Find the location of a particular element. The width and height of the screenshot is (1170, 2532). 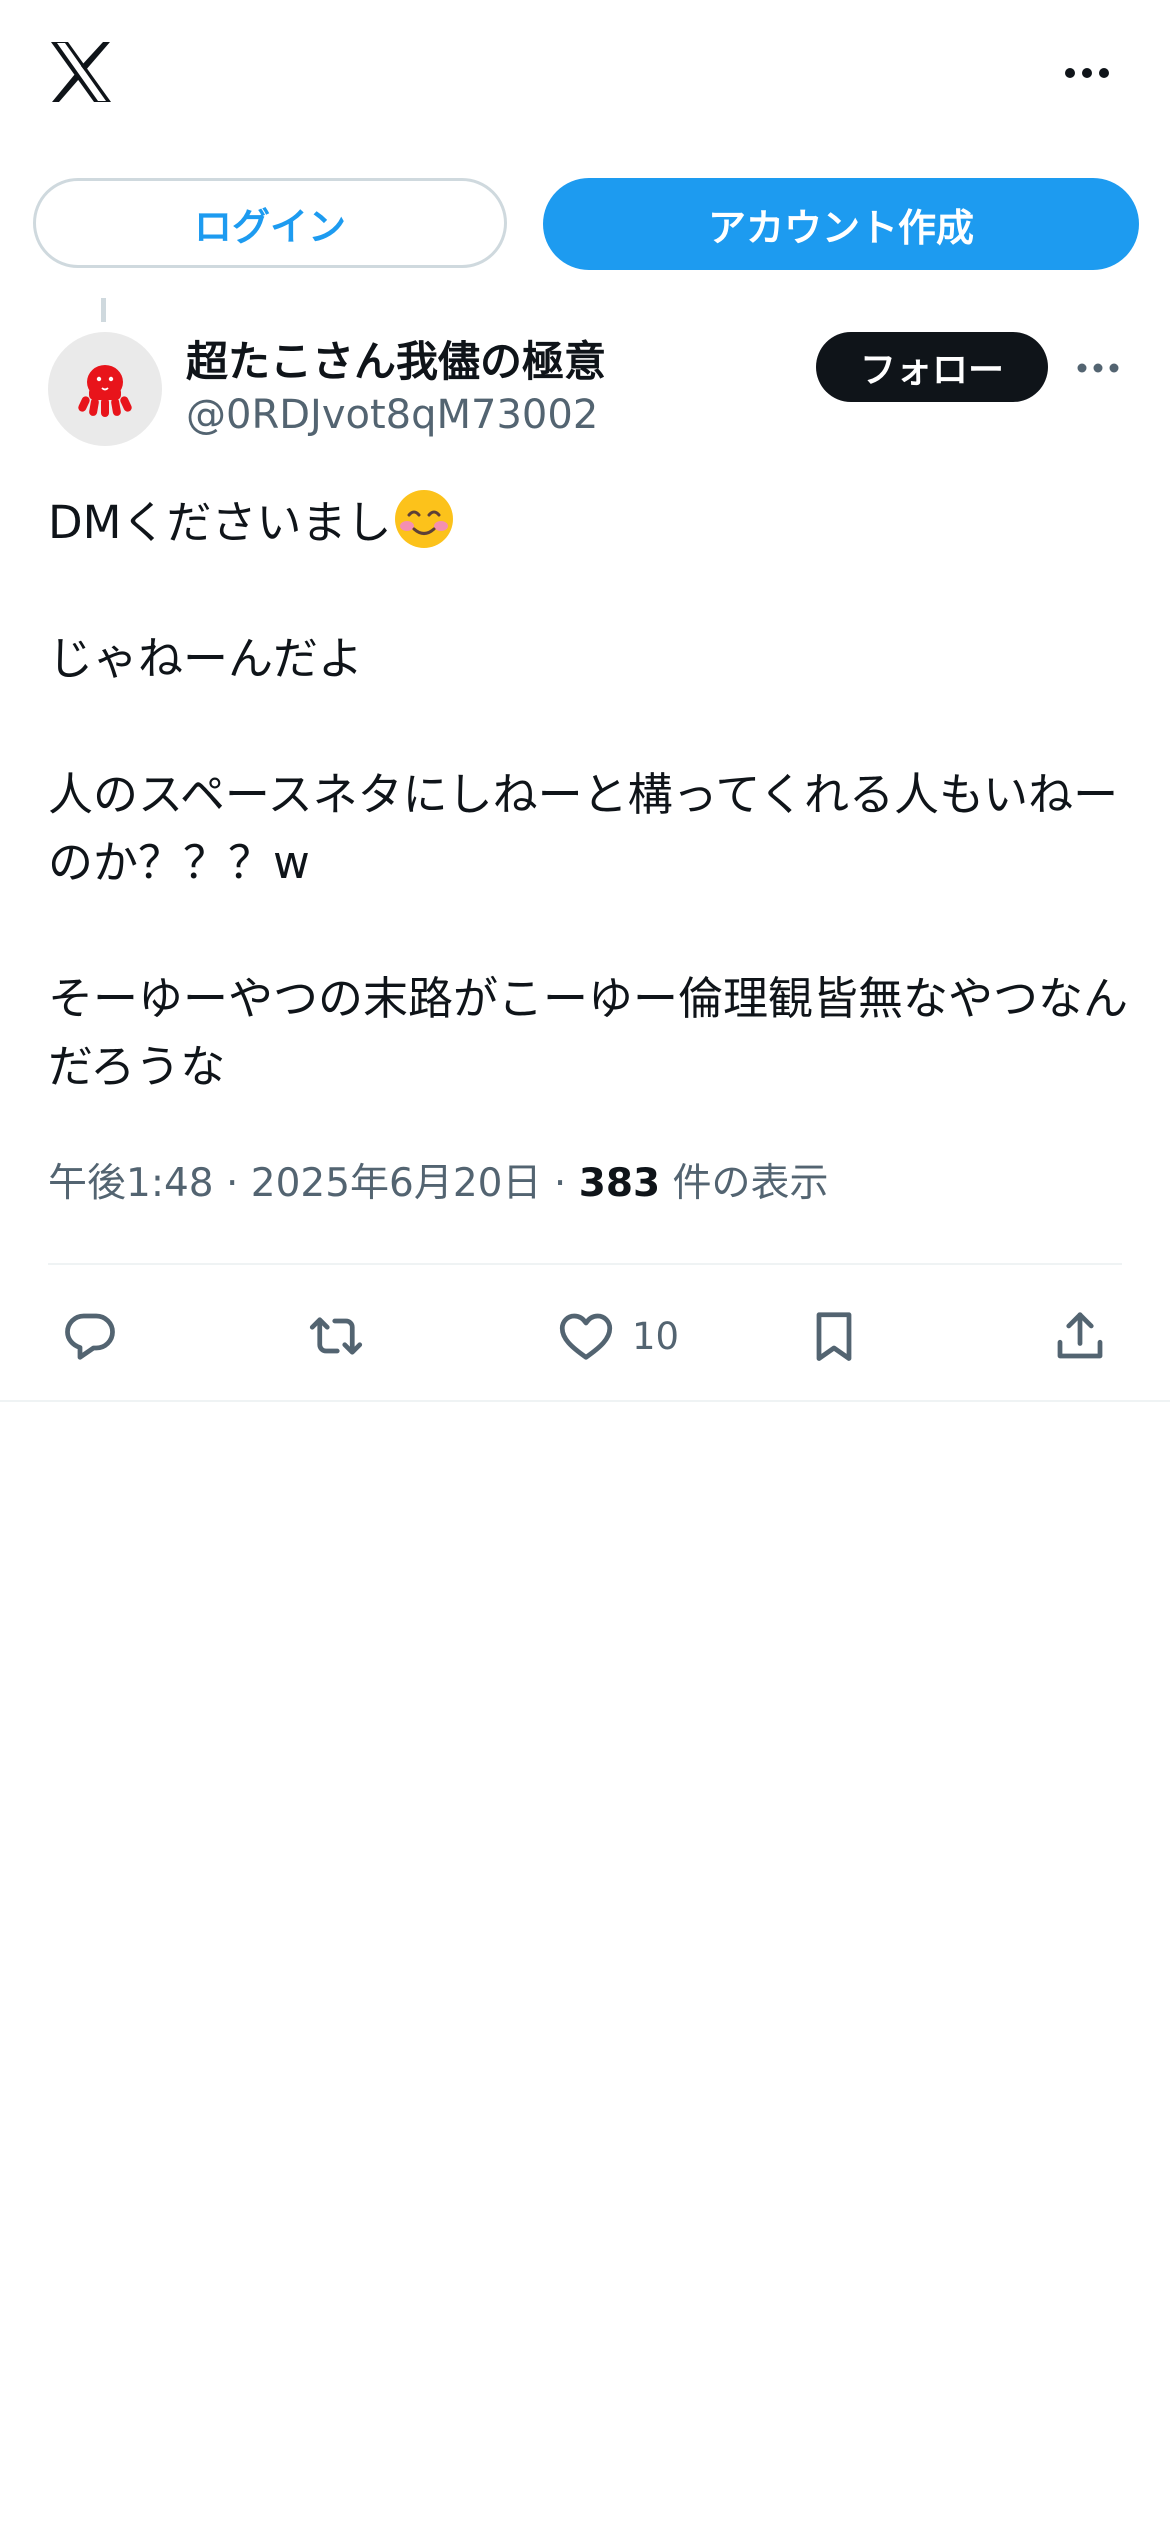

reply-button is located at coordinates (90, 1336).